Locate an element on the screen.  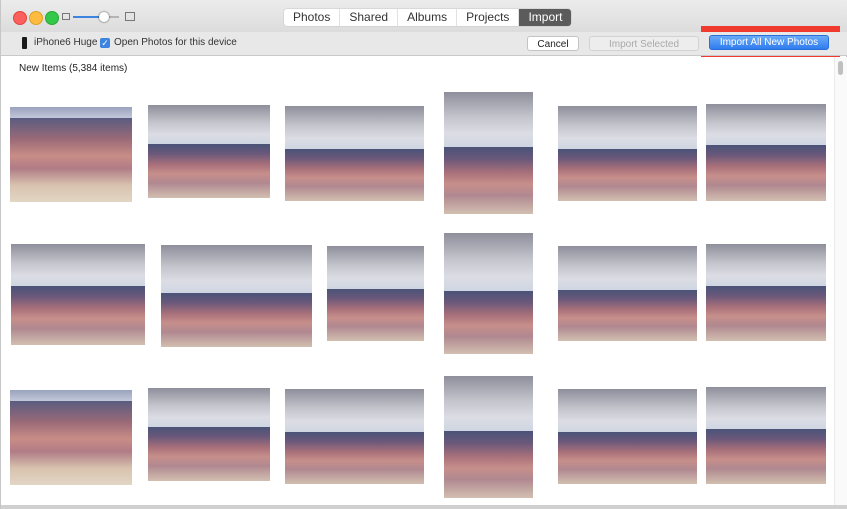
tab-albums: Albums is located at coordinates (428, 17).